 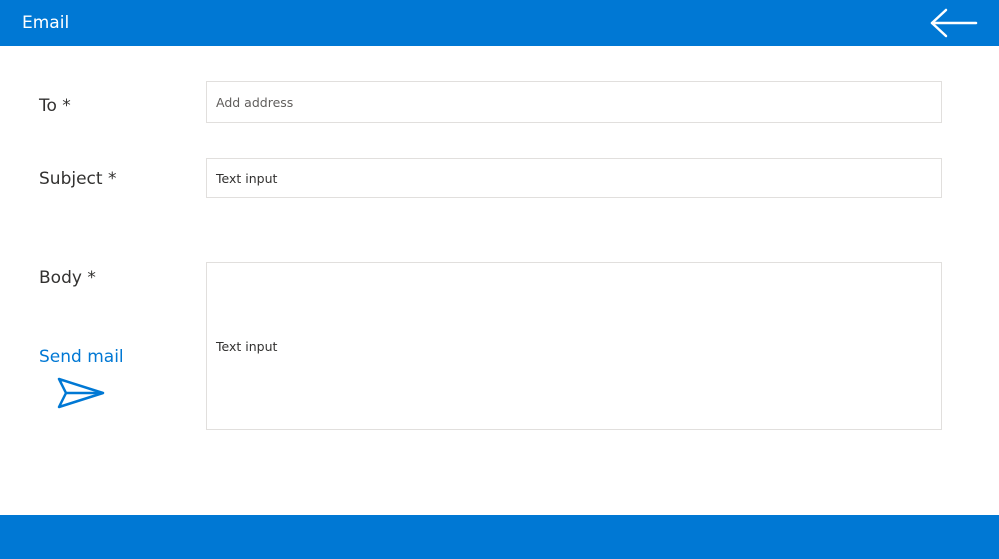 I want to click on send-button, so click(x=81, y=393).